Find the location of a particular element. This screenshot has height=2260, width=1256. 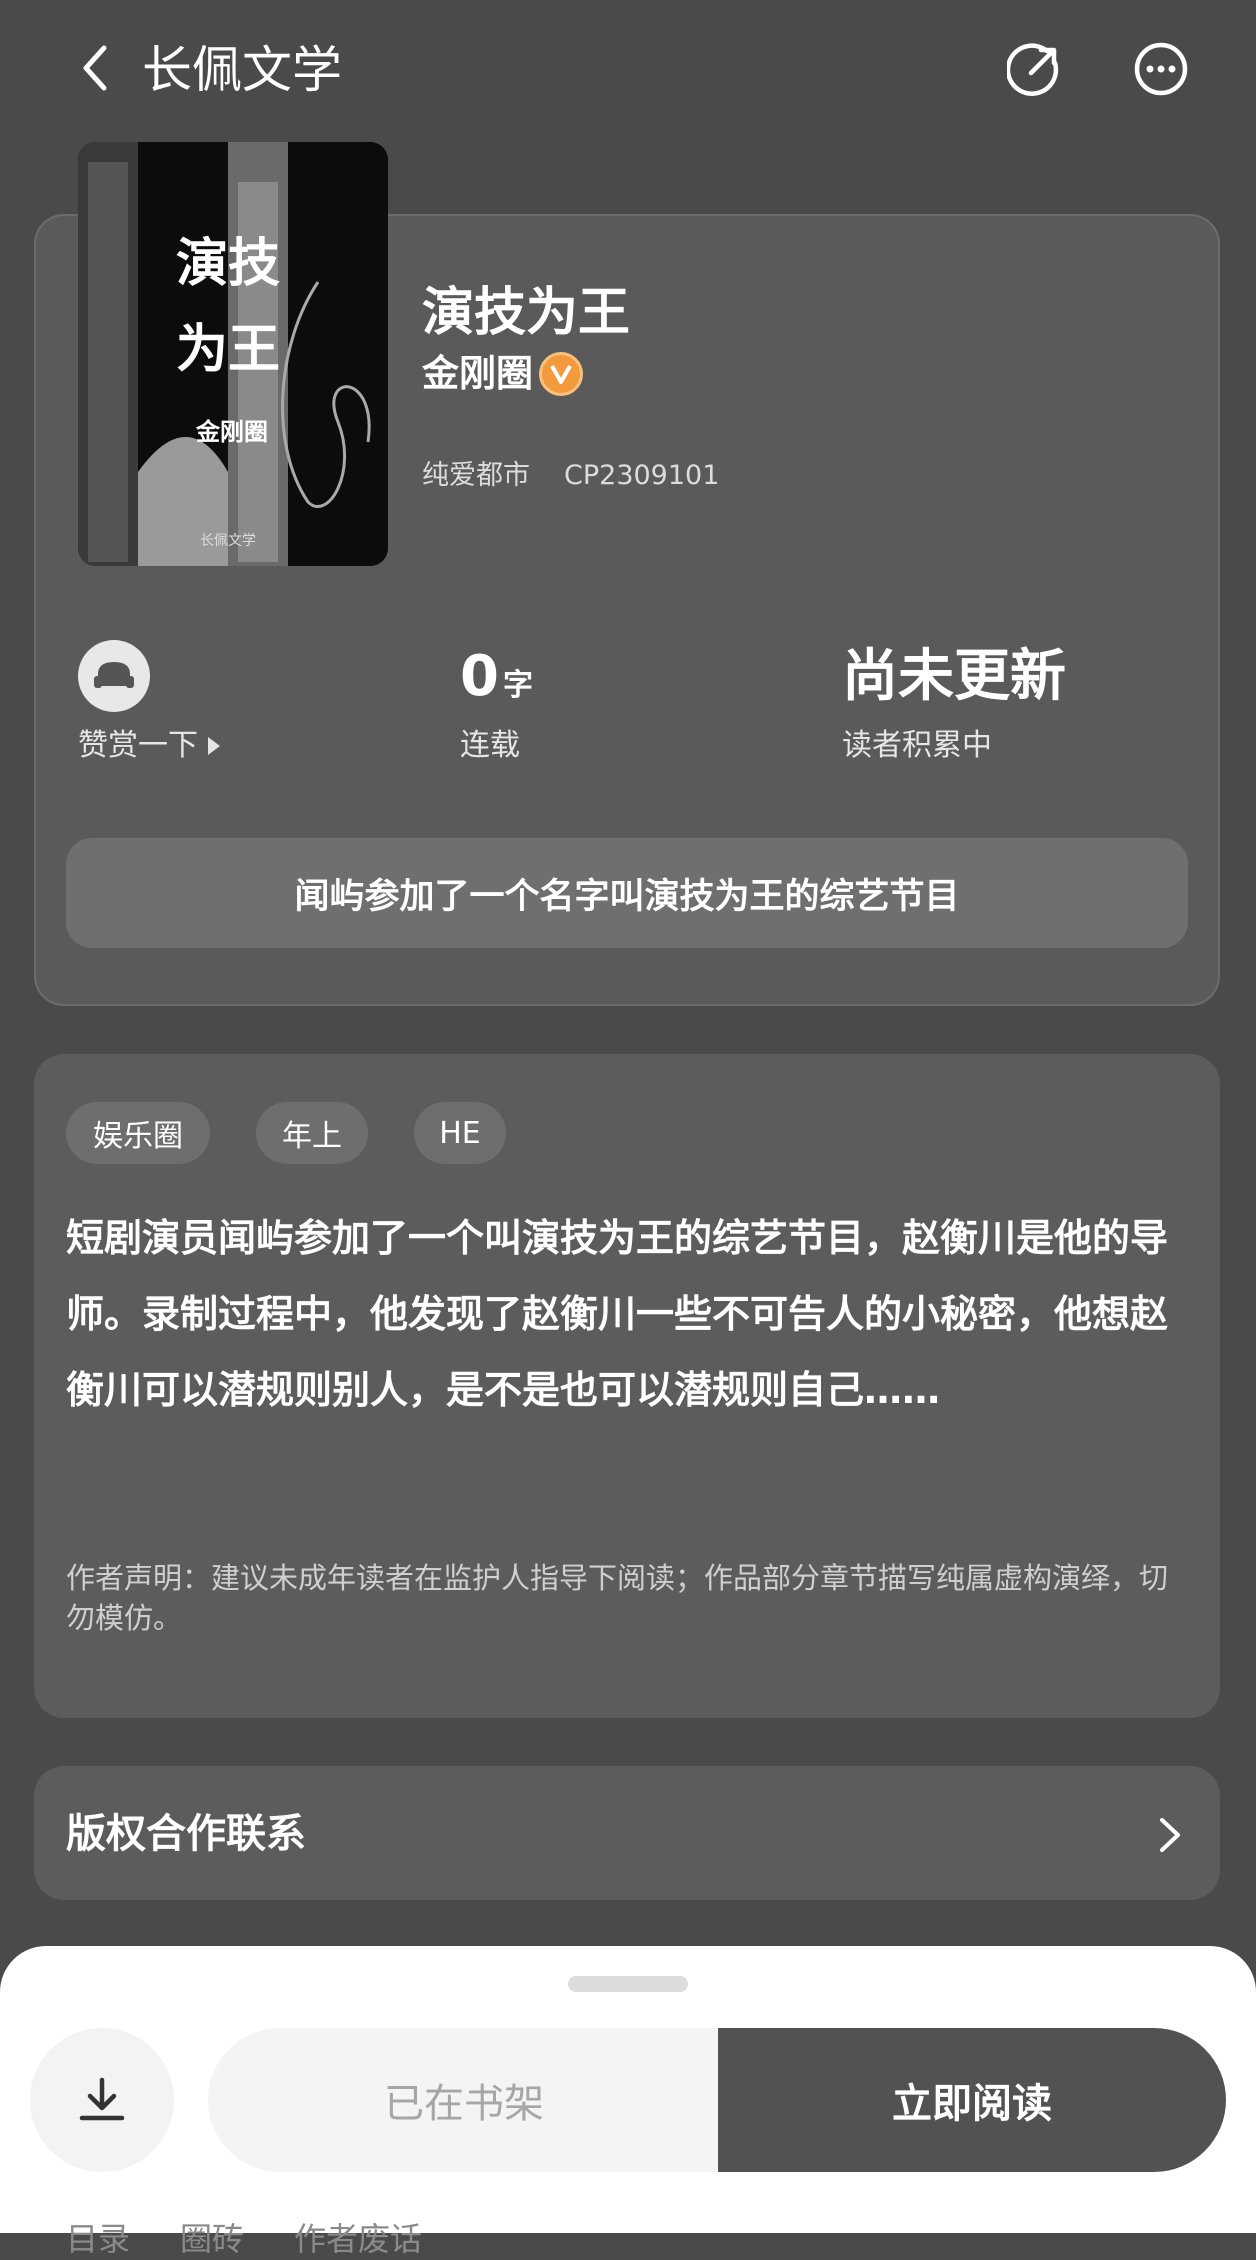

word-count-unit: 字 is located at coordinates (517, 685).